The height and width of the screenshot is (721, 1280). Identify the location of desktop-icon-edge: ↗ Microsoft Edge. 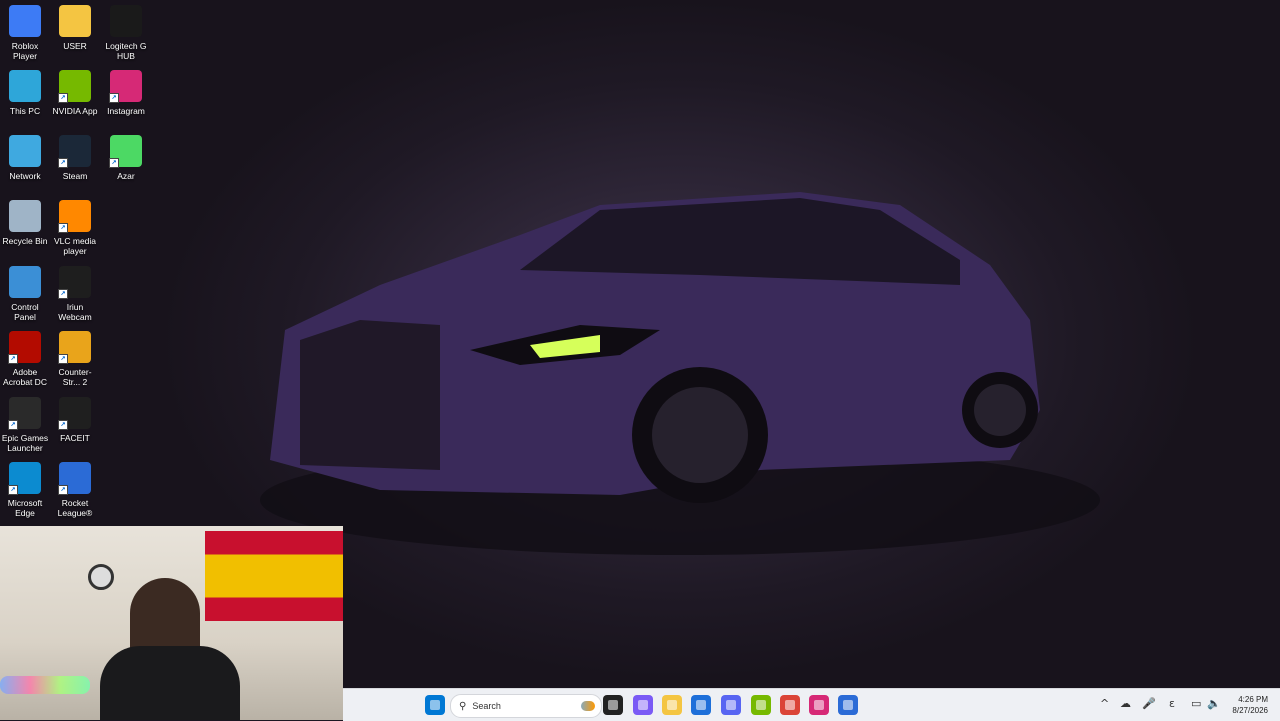
(25, 490).